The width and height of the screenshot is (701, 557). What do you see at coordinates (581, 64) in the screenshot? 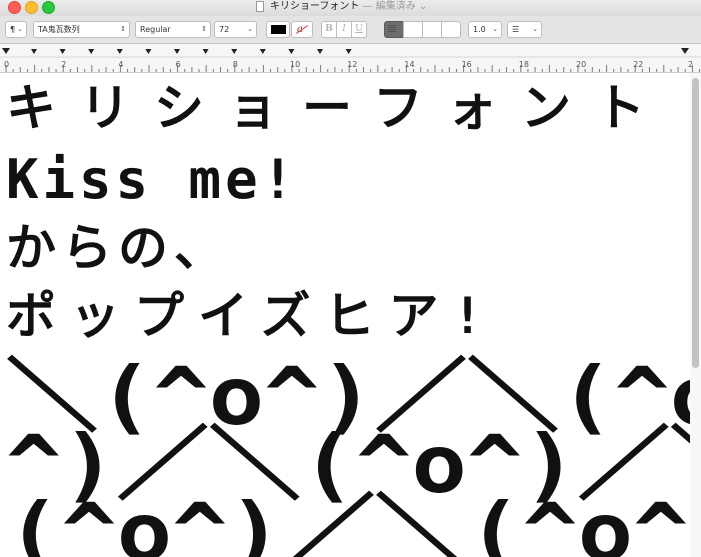
I see `ruler-label: 20` at bounding box center [581, 64].